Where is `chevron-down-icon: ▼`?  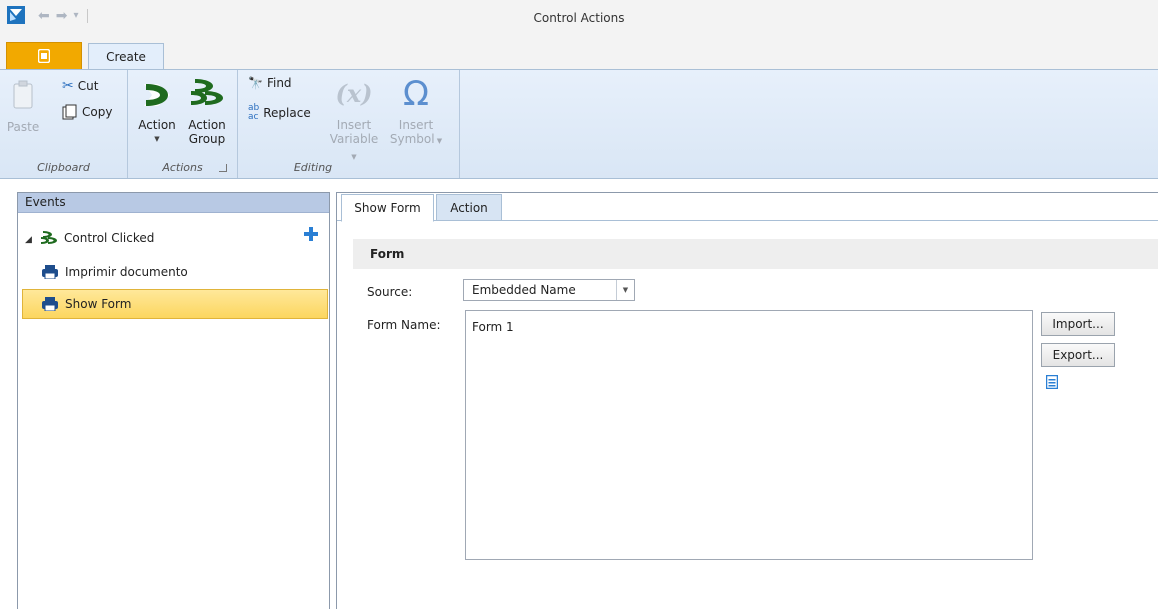
chevron-down-icon: ▼ is located at coordinates (625, 290).